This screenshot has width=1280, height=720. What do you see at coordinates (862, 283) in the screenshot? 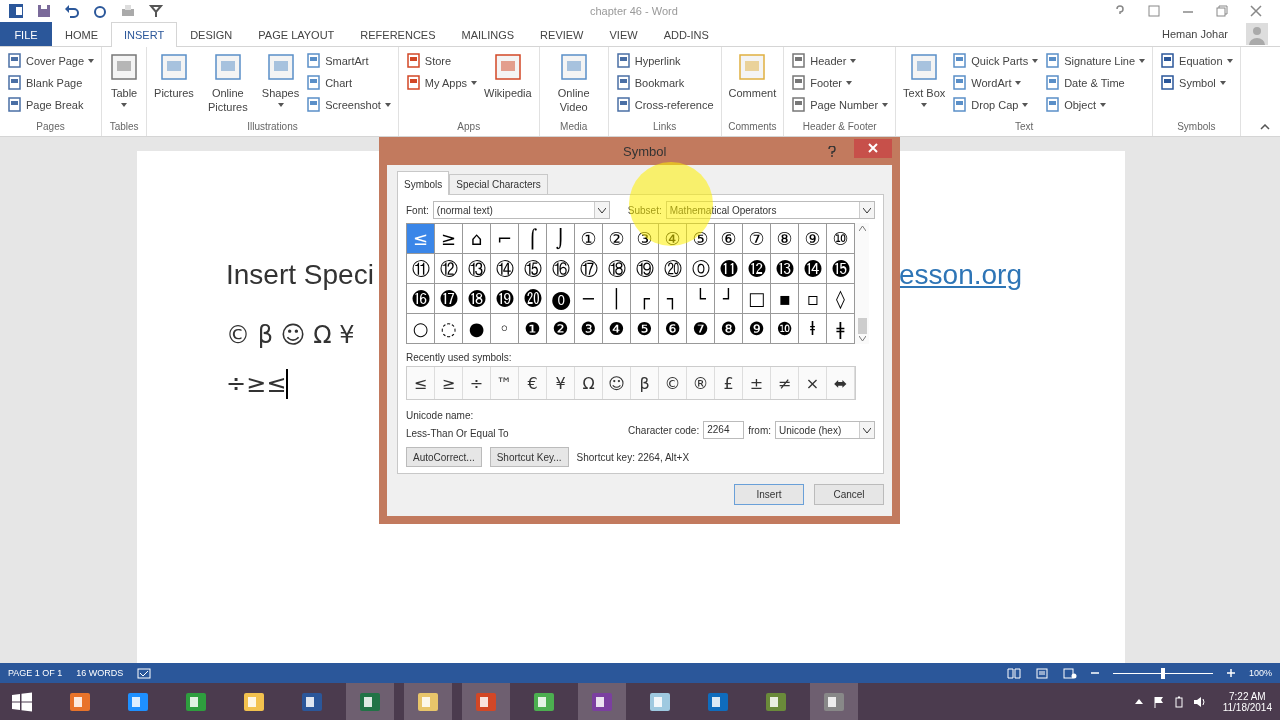
I see `scrollbar` at bounding box center [862, 283].